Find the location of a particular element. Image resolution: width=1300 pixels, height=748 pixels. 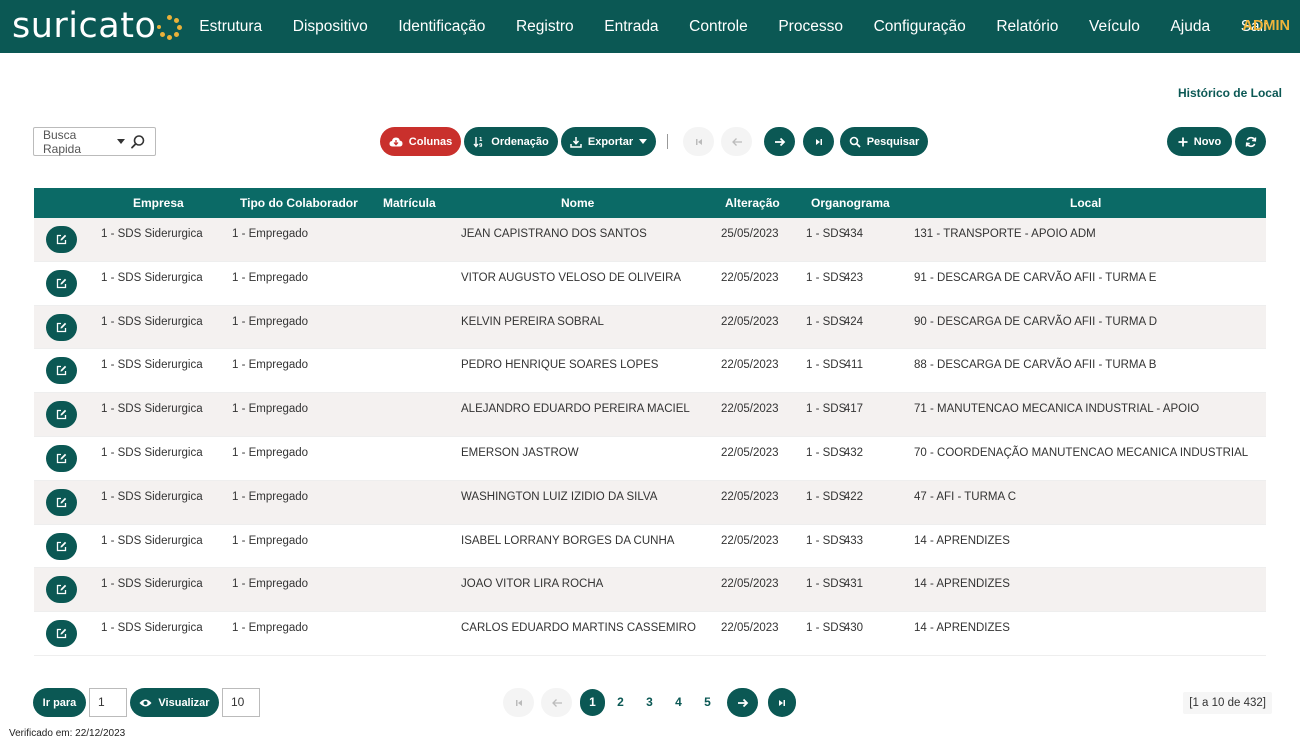

page-number: 3 is located at coordinates (649, 702).